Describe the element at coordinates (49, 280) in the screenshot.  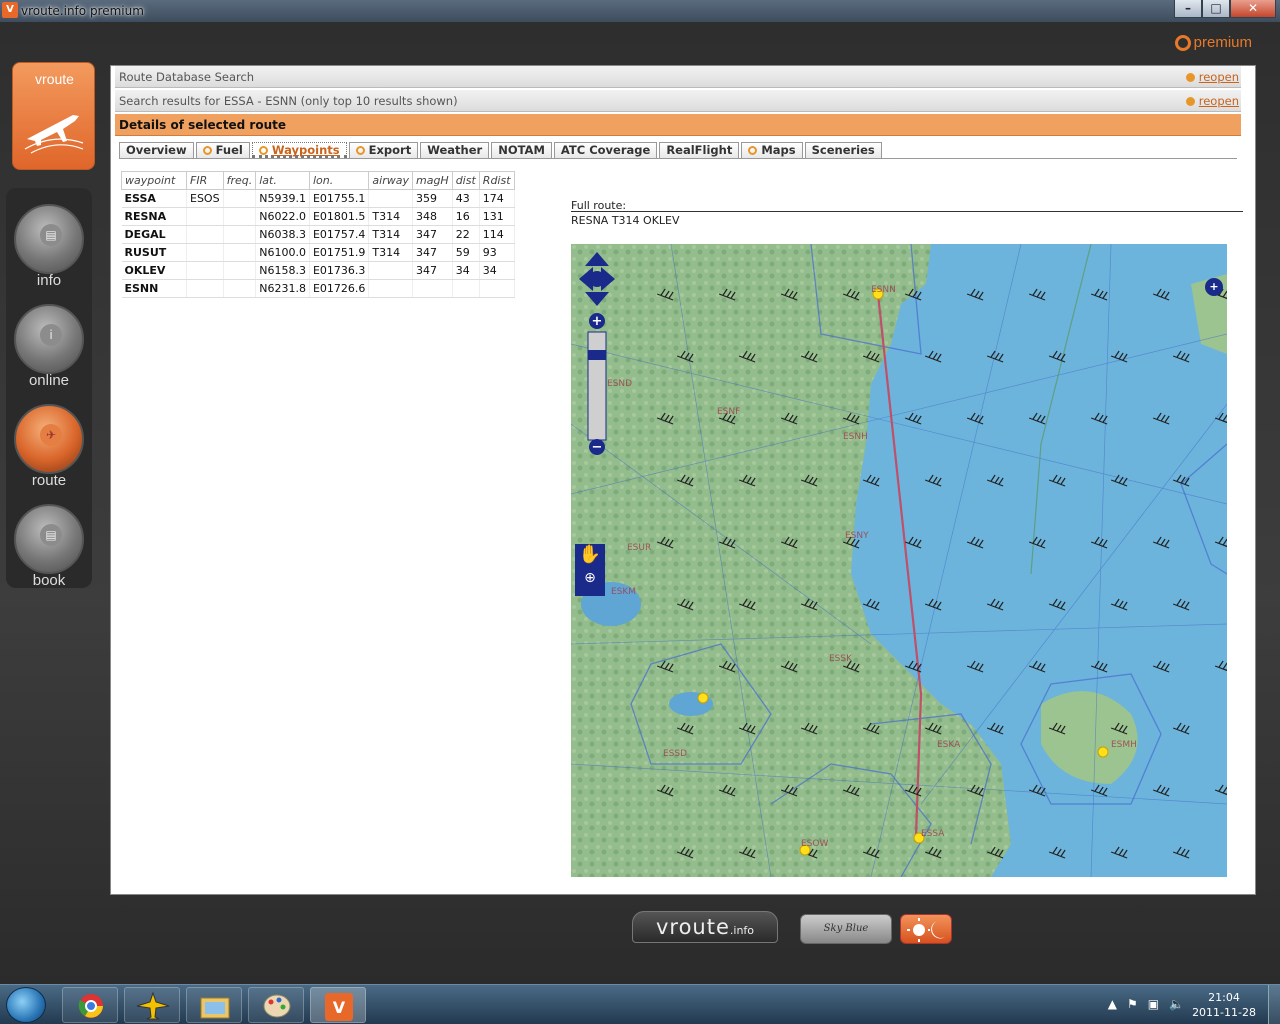
I see `sidebar-item-label: info` at that location.